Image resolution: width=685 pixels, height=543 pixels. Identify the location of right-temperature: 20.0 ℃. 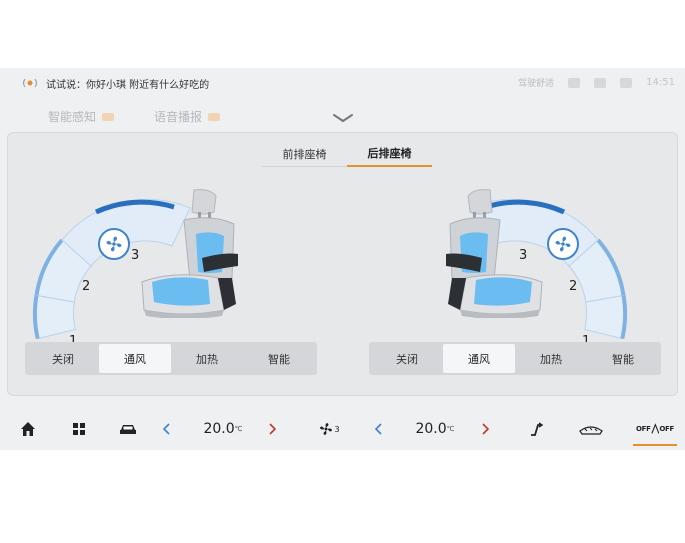
(435, 429).